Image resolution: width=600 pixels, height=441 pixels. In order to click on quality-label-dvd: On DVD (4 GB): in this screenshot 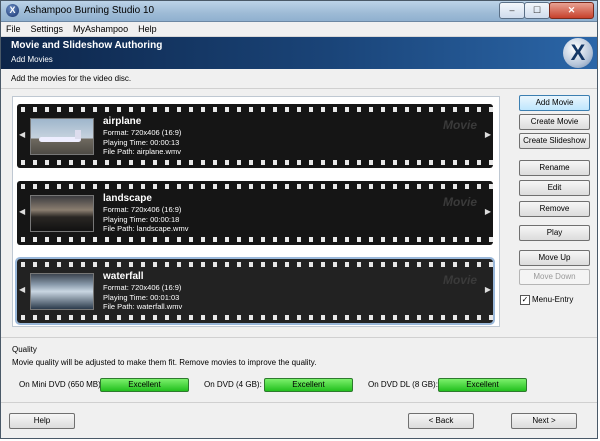, I will do `click(233, 384)`.